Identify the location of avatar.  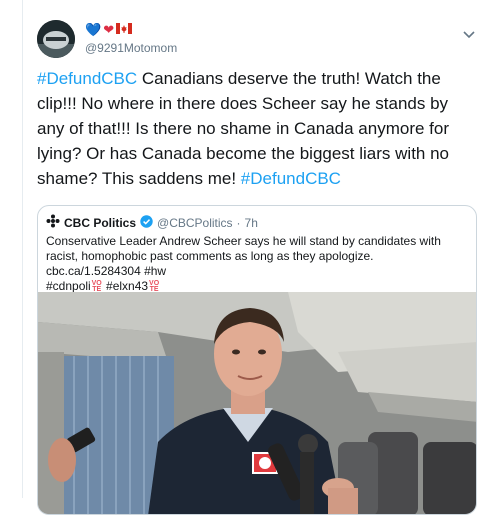
(56, 39).